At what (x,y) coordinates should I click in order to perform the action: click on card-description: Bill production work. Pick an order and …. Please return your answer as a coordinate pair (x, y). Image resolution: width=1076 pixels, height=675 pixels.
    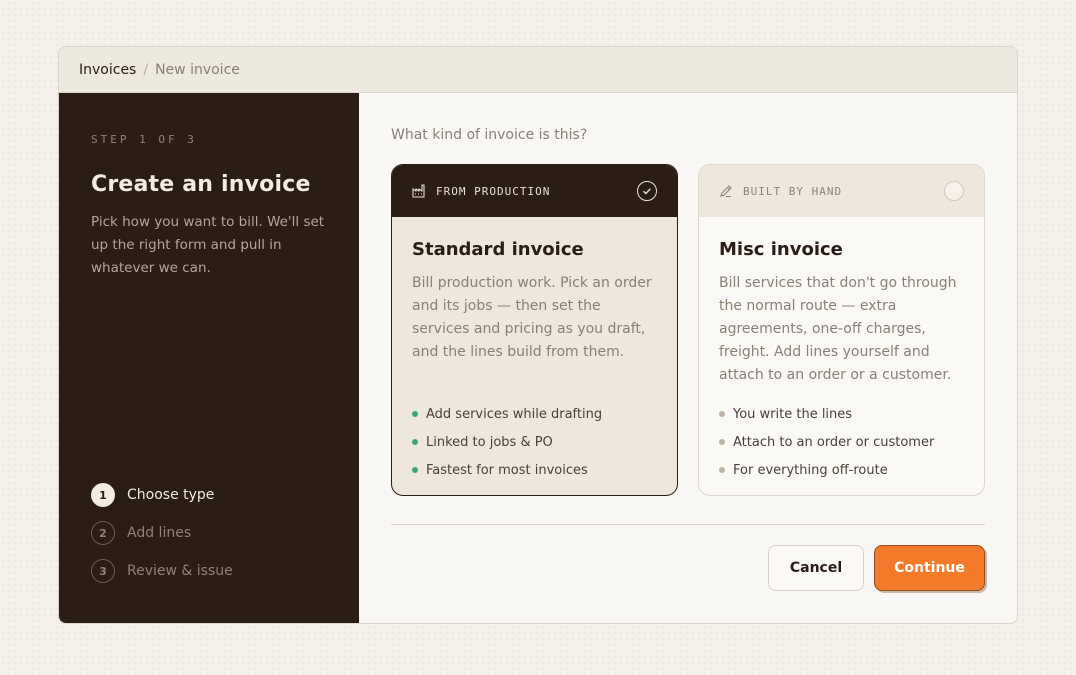
    Looking at the image, I should click on (532, 317).